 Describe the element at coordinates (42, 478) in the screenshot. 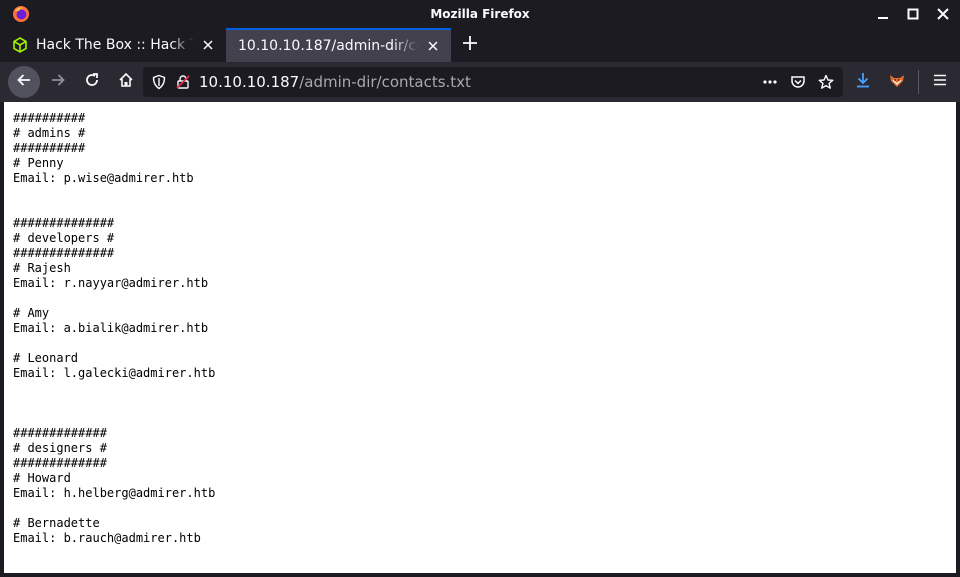

I see `document-line: # Howard` at that location.